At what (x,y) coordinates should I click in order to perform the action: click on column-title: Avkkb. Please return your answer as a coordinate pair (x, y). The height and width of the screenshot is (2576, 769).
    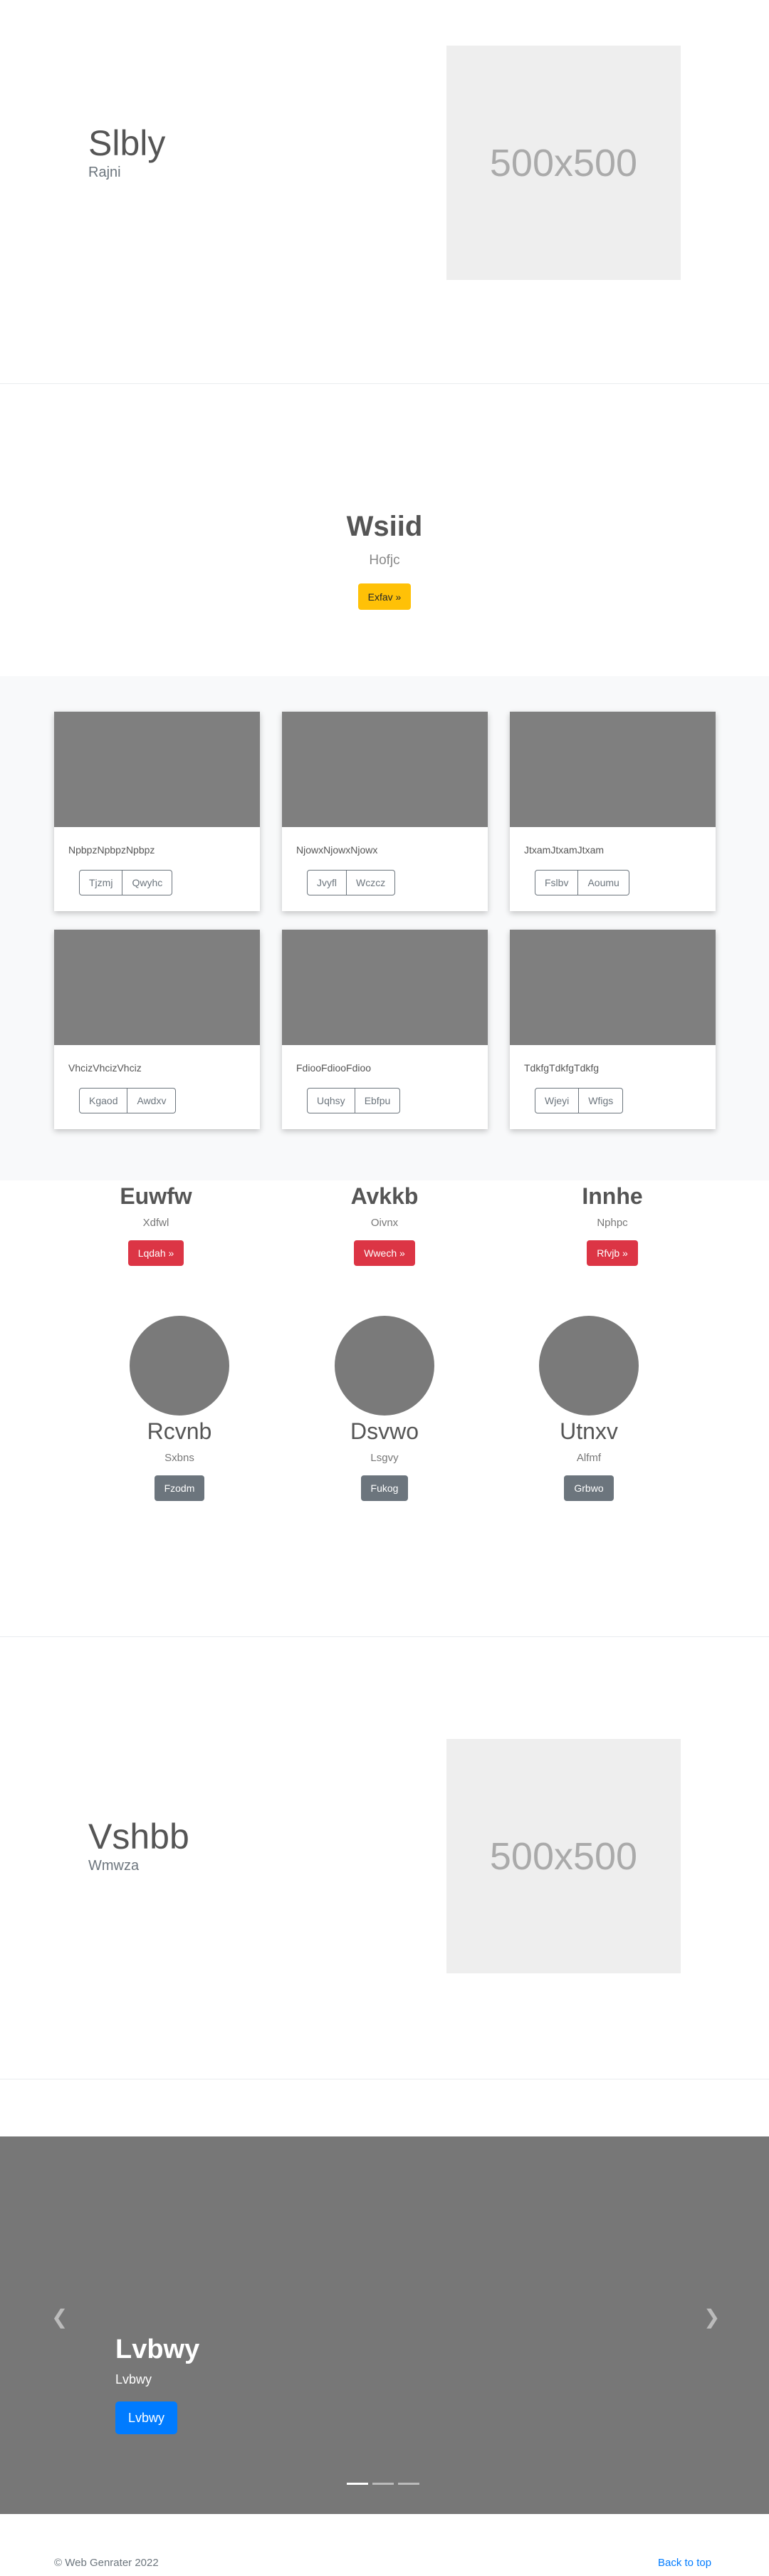
    Looking at the image, I should click on (384, 1196).